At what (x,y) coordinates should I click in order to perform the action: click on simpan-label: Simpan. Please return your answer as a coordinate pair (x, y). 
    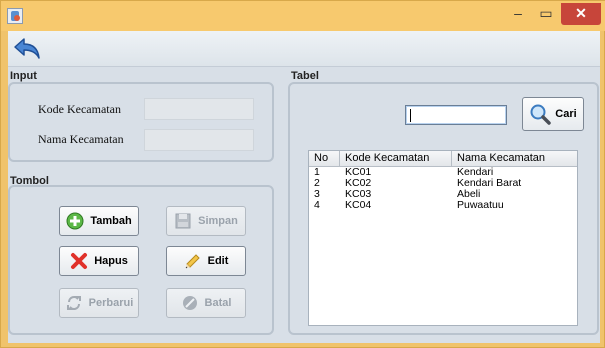
    Looking at the image, I should click on (218, 221).